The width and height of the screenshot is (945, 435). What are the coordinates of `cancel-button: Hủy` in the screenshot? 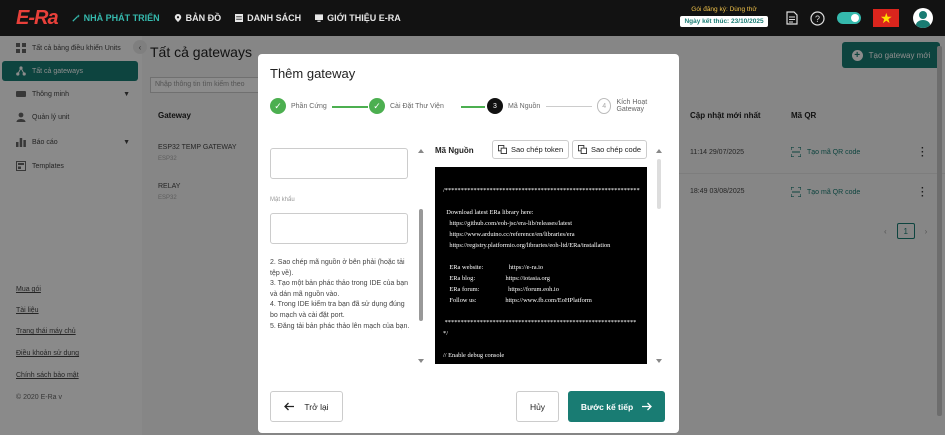 It's located at (537, 406).